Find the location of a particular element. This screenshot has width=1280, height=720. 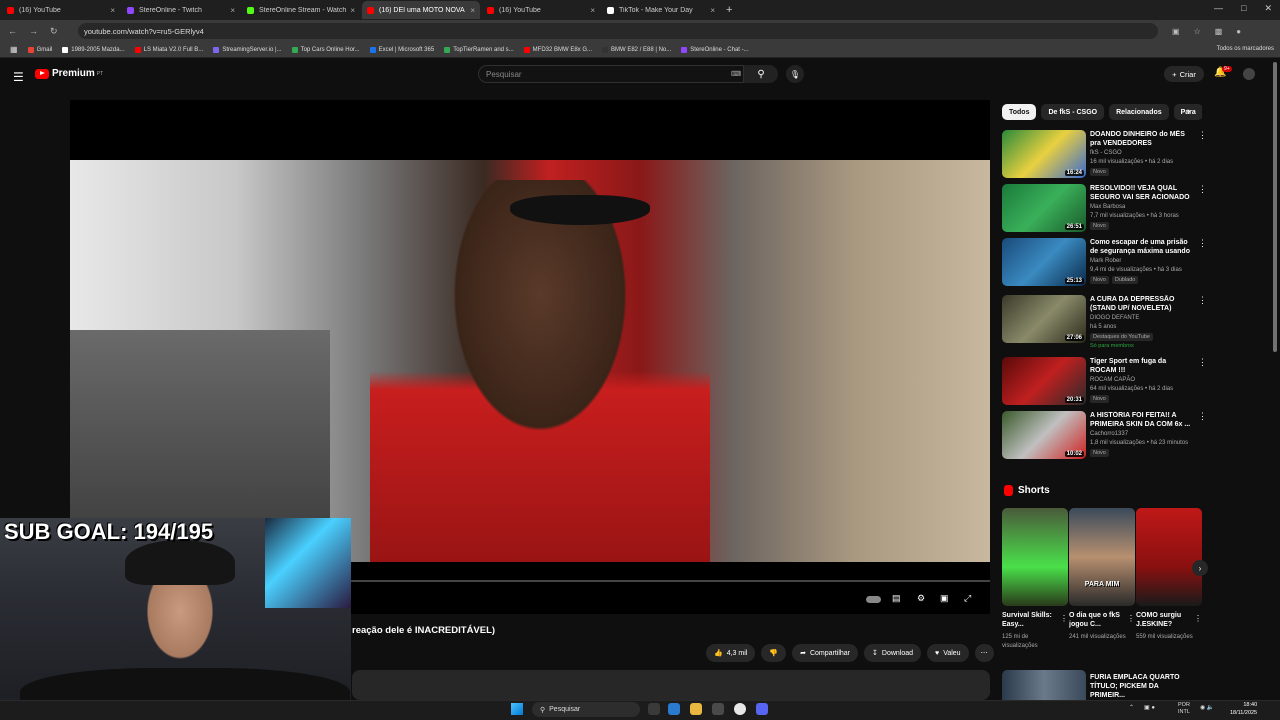

miniplayer-icon: ▣ is located at coordinates (944, 598).